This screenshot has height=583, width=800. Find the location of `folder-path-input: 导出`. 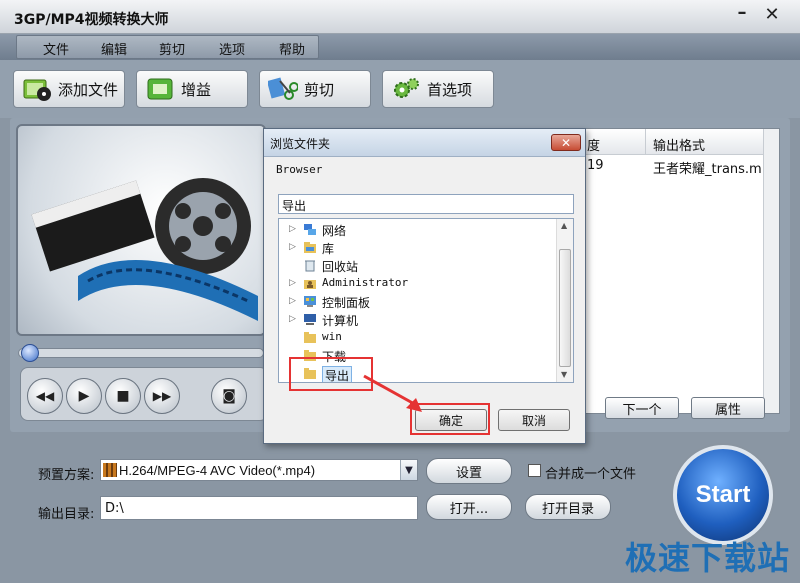

folder-path-input: 导出 is located at coordinates (426, 204).